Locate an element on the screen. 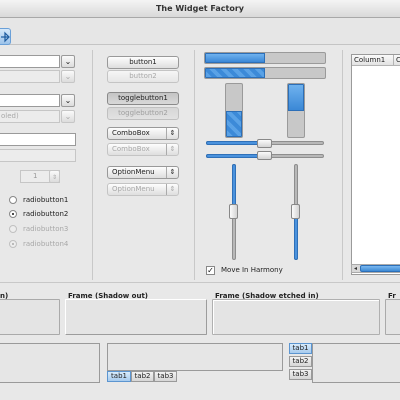 The height and width of the screenshot is (400, 400). combo-entry-2-dropdown-button: ⌄ is located at coordinates (68, 100).